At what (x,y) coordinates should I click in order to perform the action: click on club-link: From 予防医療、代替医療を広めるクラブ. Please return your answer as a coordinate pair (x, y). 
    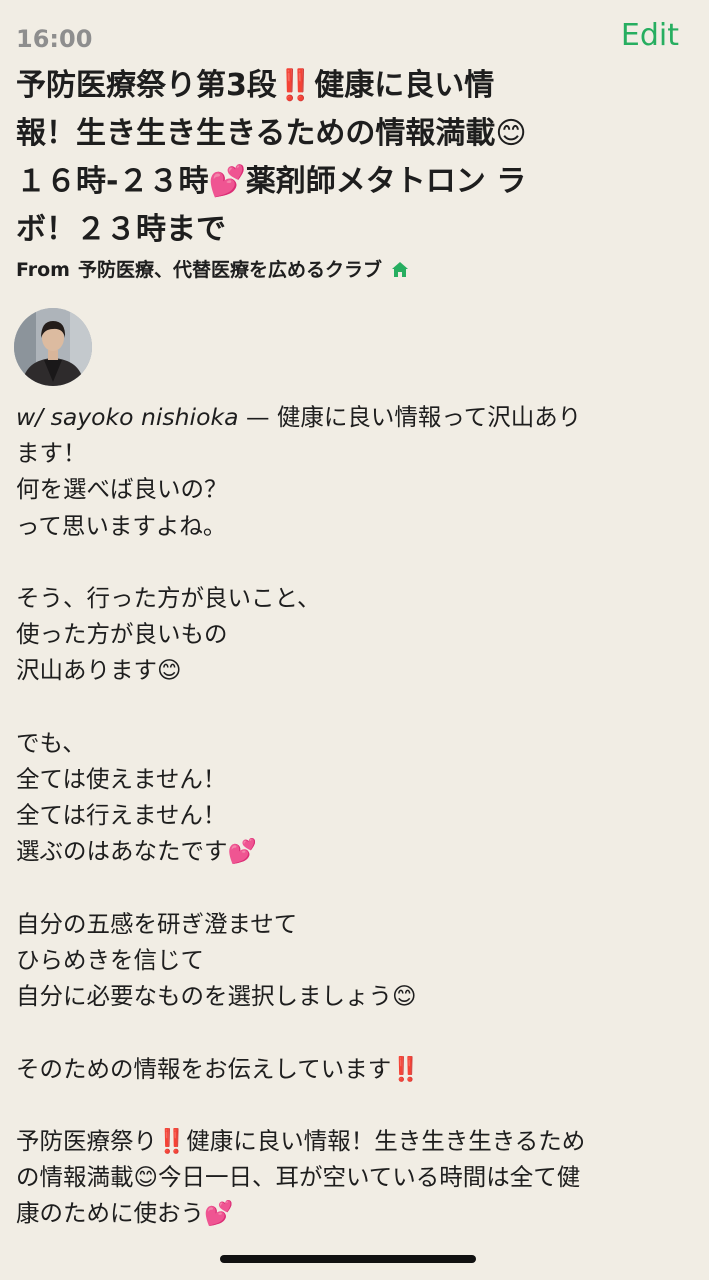
    Looking at the image, I should click on (213, 270).